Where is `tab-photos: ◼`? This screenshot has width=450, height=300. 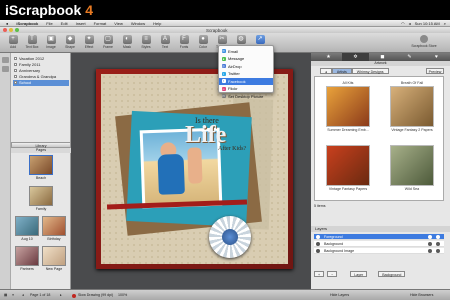
tab-photos: ◼ is located at coordinates (382, 57).